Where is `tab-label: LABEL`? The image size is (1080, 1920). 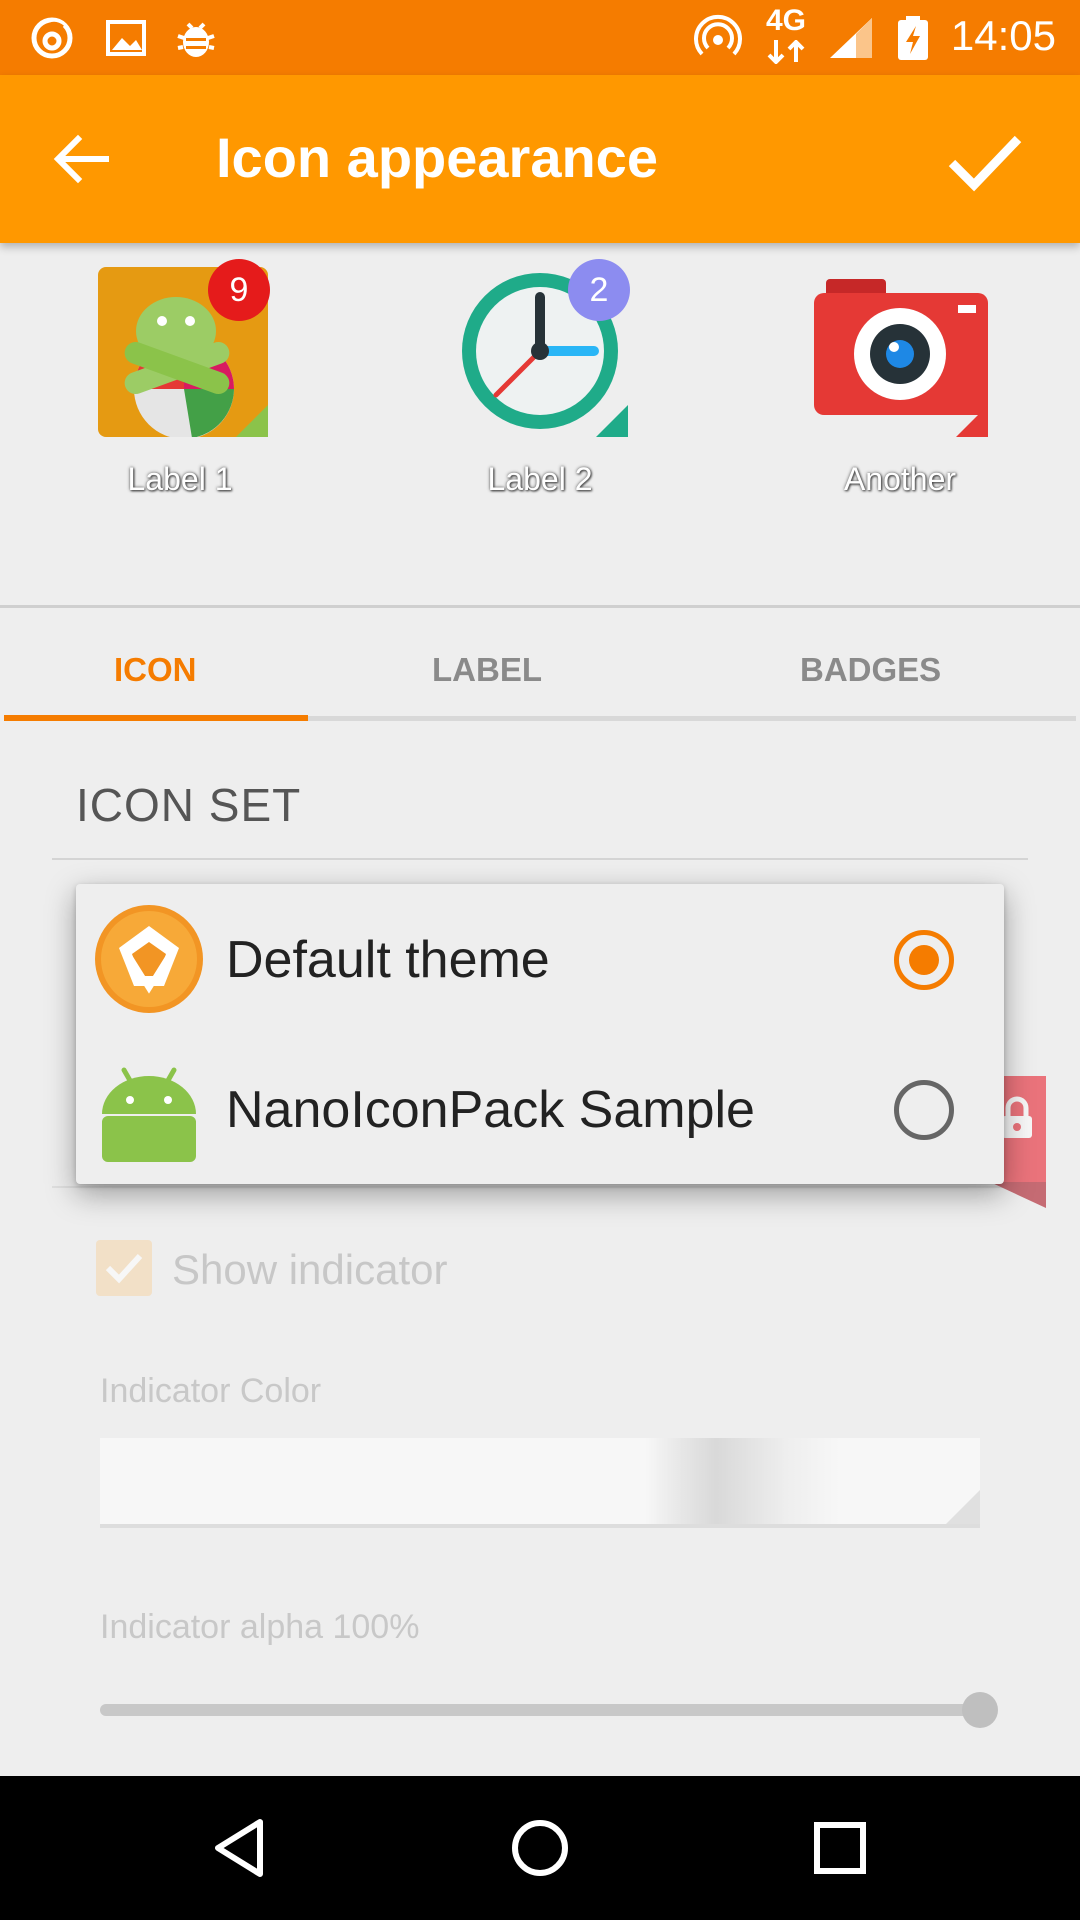 tab-label: LABEL is located at coordinates (487, 670).